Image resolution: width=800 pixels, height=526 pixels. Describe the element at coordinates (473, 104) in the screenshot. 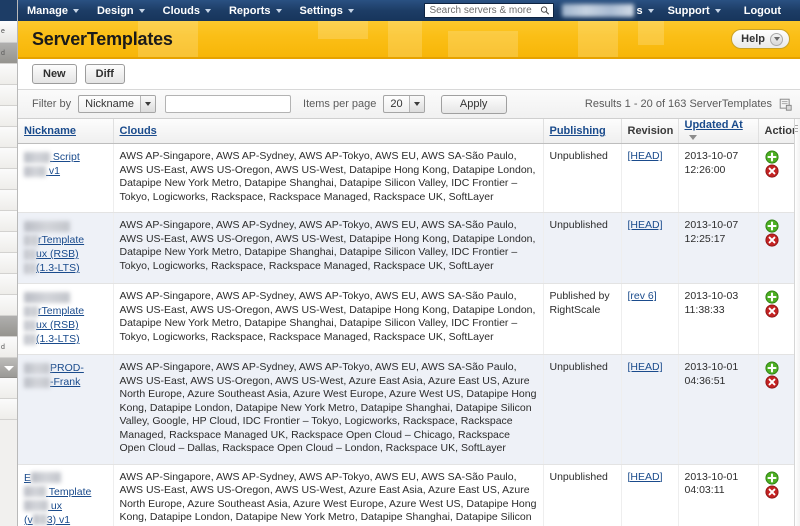

I see `apply-button: Apply` at that location.